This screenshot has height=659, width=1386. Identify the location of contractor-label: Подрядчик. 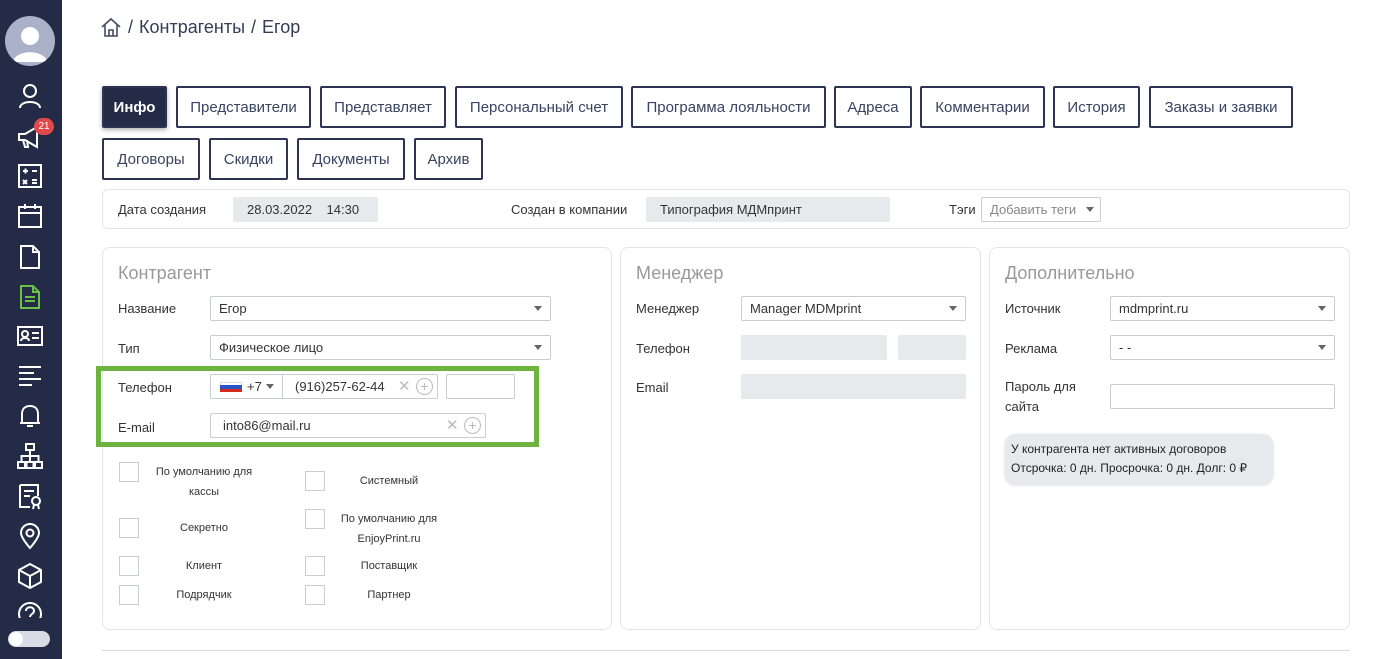
(204, 595).